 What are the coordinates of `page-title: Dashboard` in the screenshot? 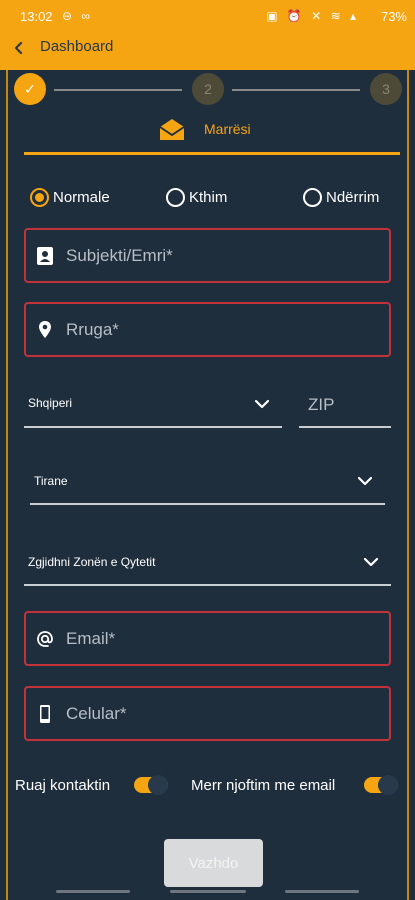 It's located at (76, 46).